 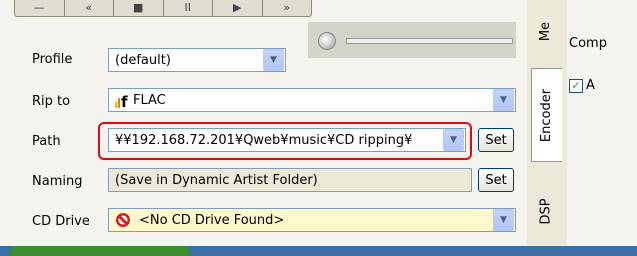 I want to click on start-button, so click(x=100, y=251).